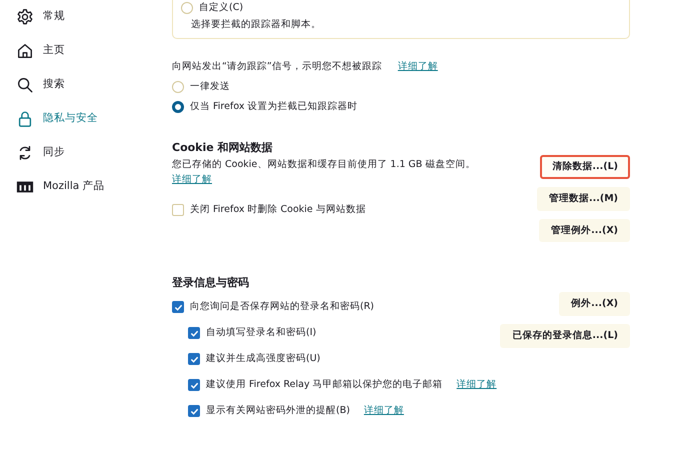 Image resolution: width=700 pixels, height=454 pixels. What do you see at coordinates (263, 359) in the screenshot?
I see `checkbox-label: 建议并生成高强度密码(U)` at bounding box center [263, 359].